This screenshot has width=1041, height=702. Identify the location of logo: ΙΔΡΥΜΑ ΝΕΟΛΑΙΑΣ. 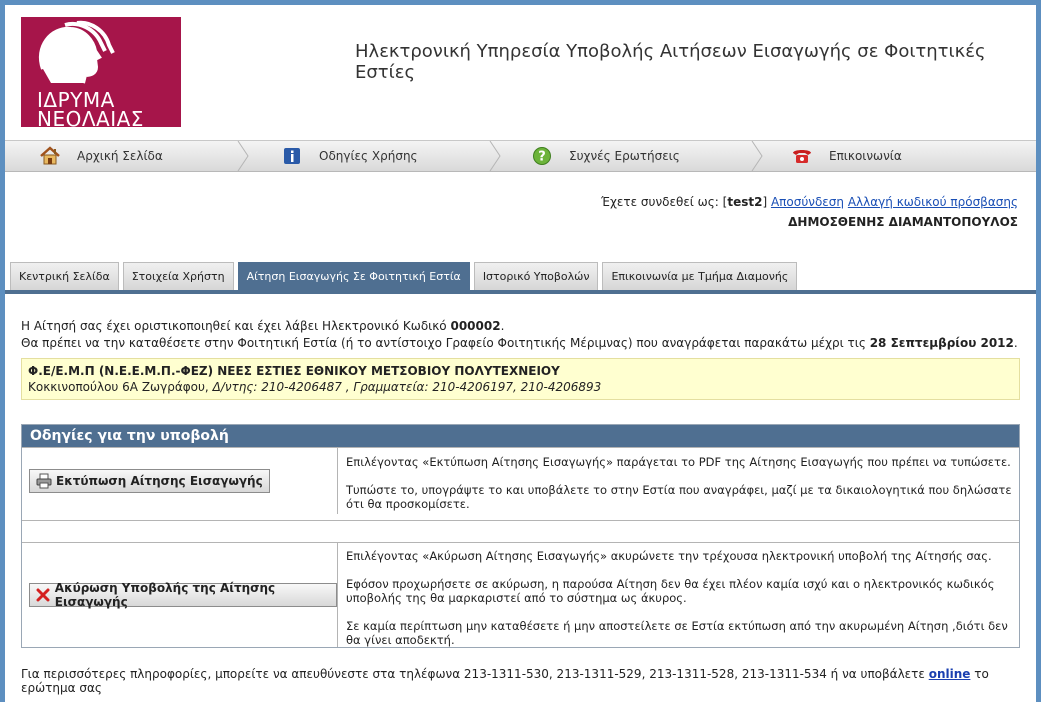
(101, 72).